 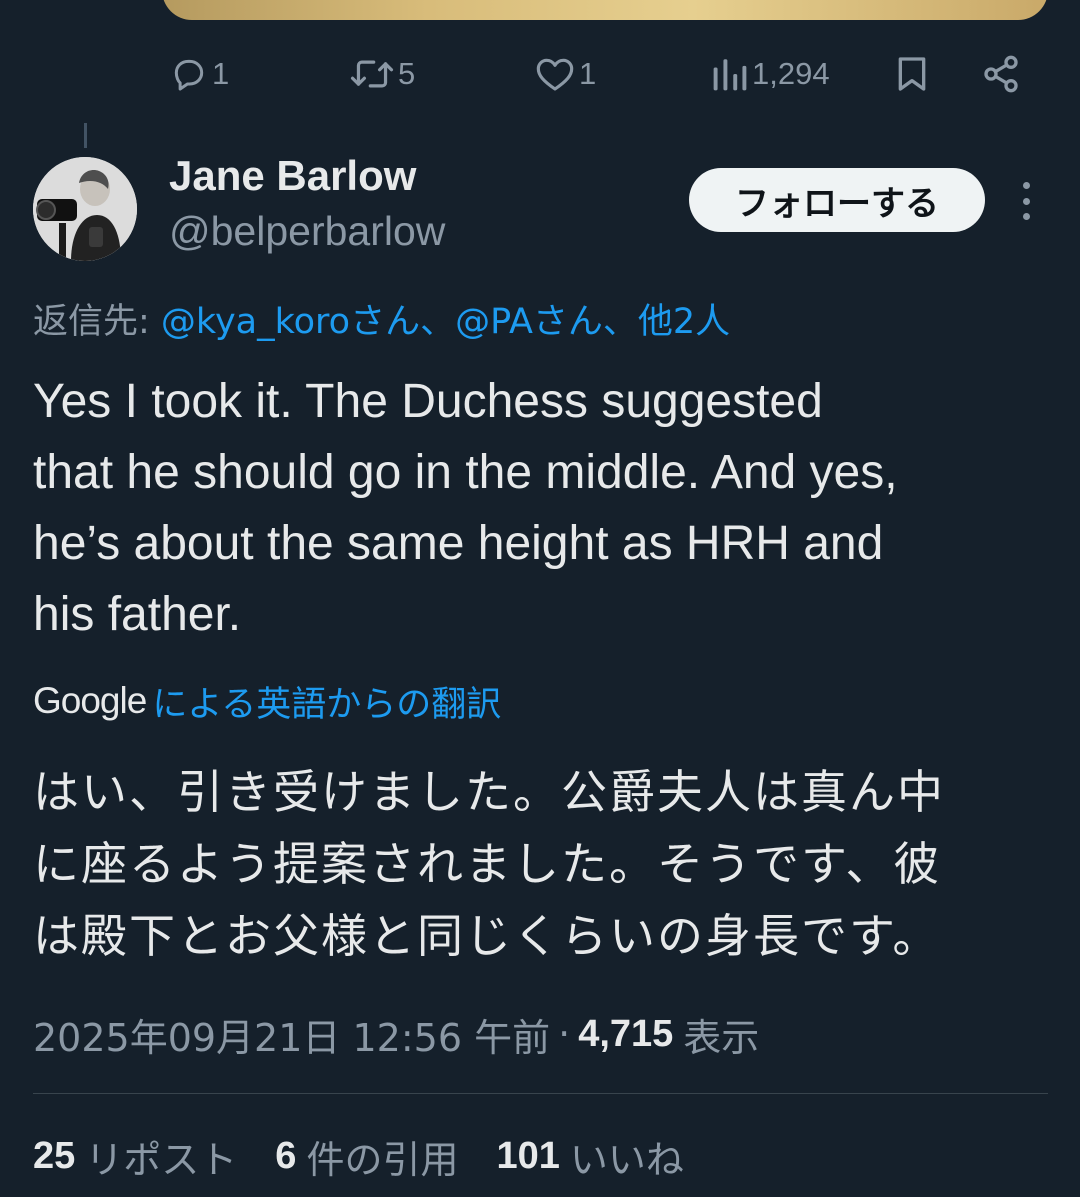 I want to click on reposts-count: 25, so click(x=54, y=1155).